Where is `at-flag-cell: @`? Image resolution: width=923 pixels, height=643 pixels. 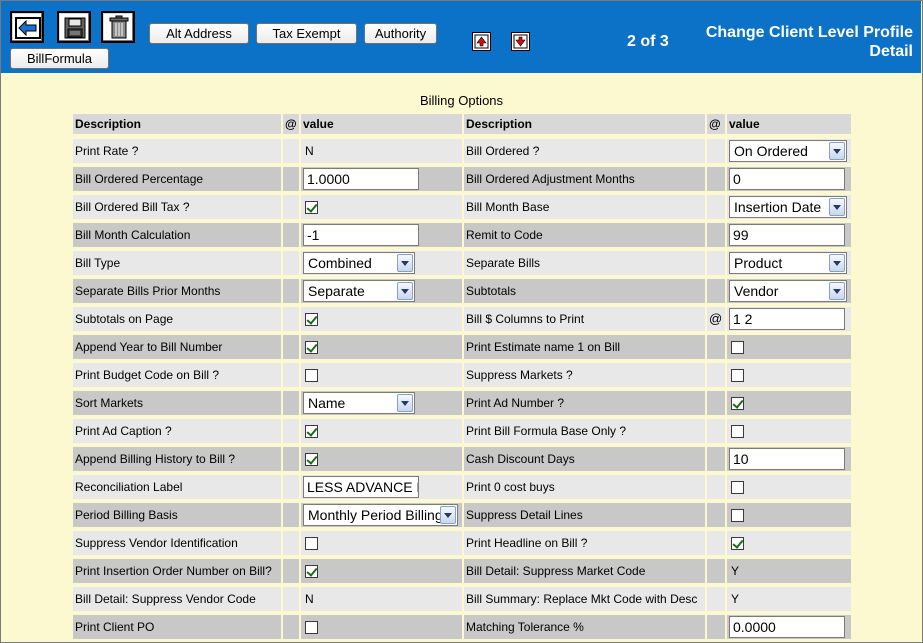
at-flag-cell: @ is located at coordinates (716, 319).